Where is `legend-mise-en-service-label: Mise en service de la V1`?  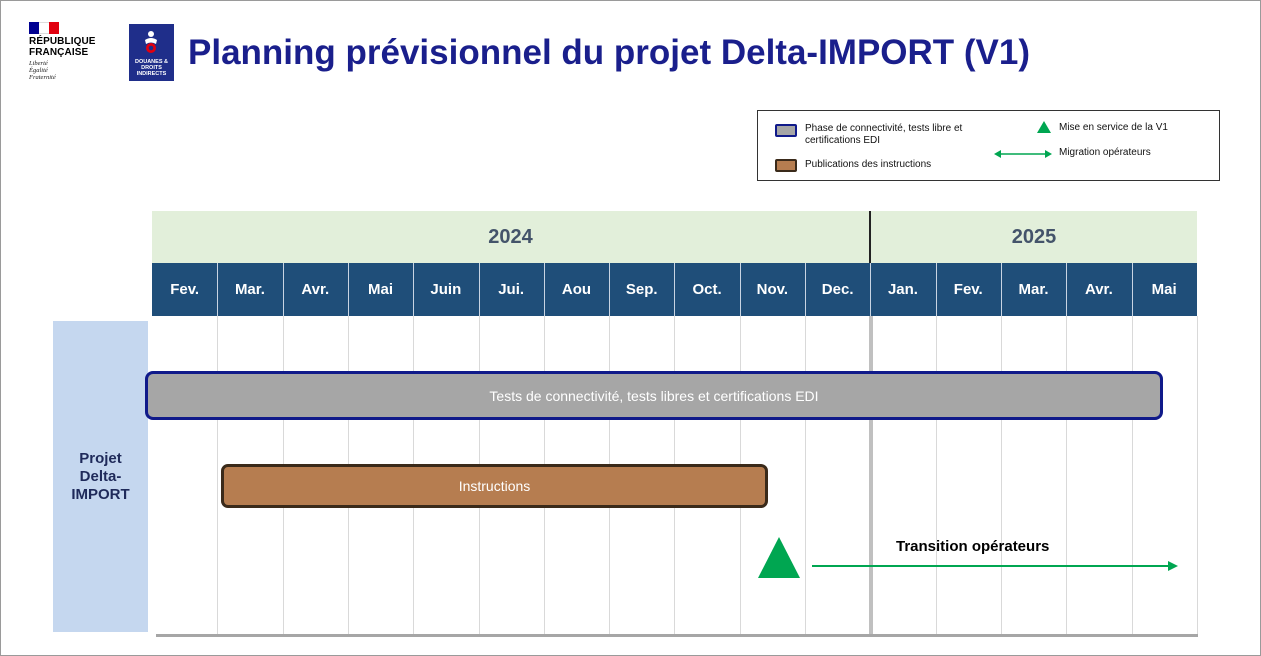 legend-mise-en-service-label: Mise en service de la V1 is located at coordinates (1113, 127).